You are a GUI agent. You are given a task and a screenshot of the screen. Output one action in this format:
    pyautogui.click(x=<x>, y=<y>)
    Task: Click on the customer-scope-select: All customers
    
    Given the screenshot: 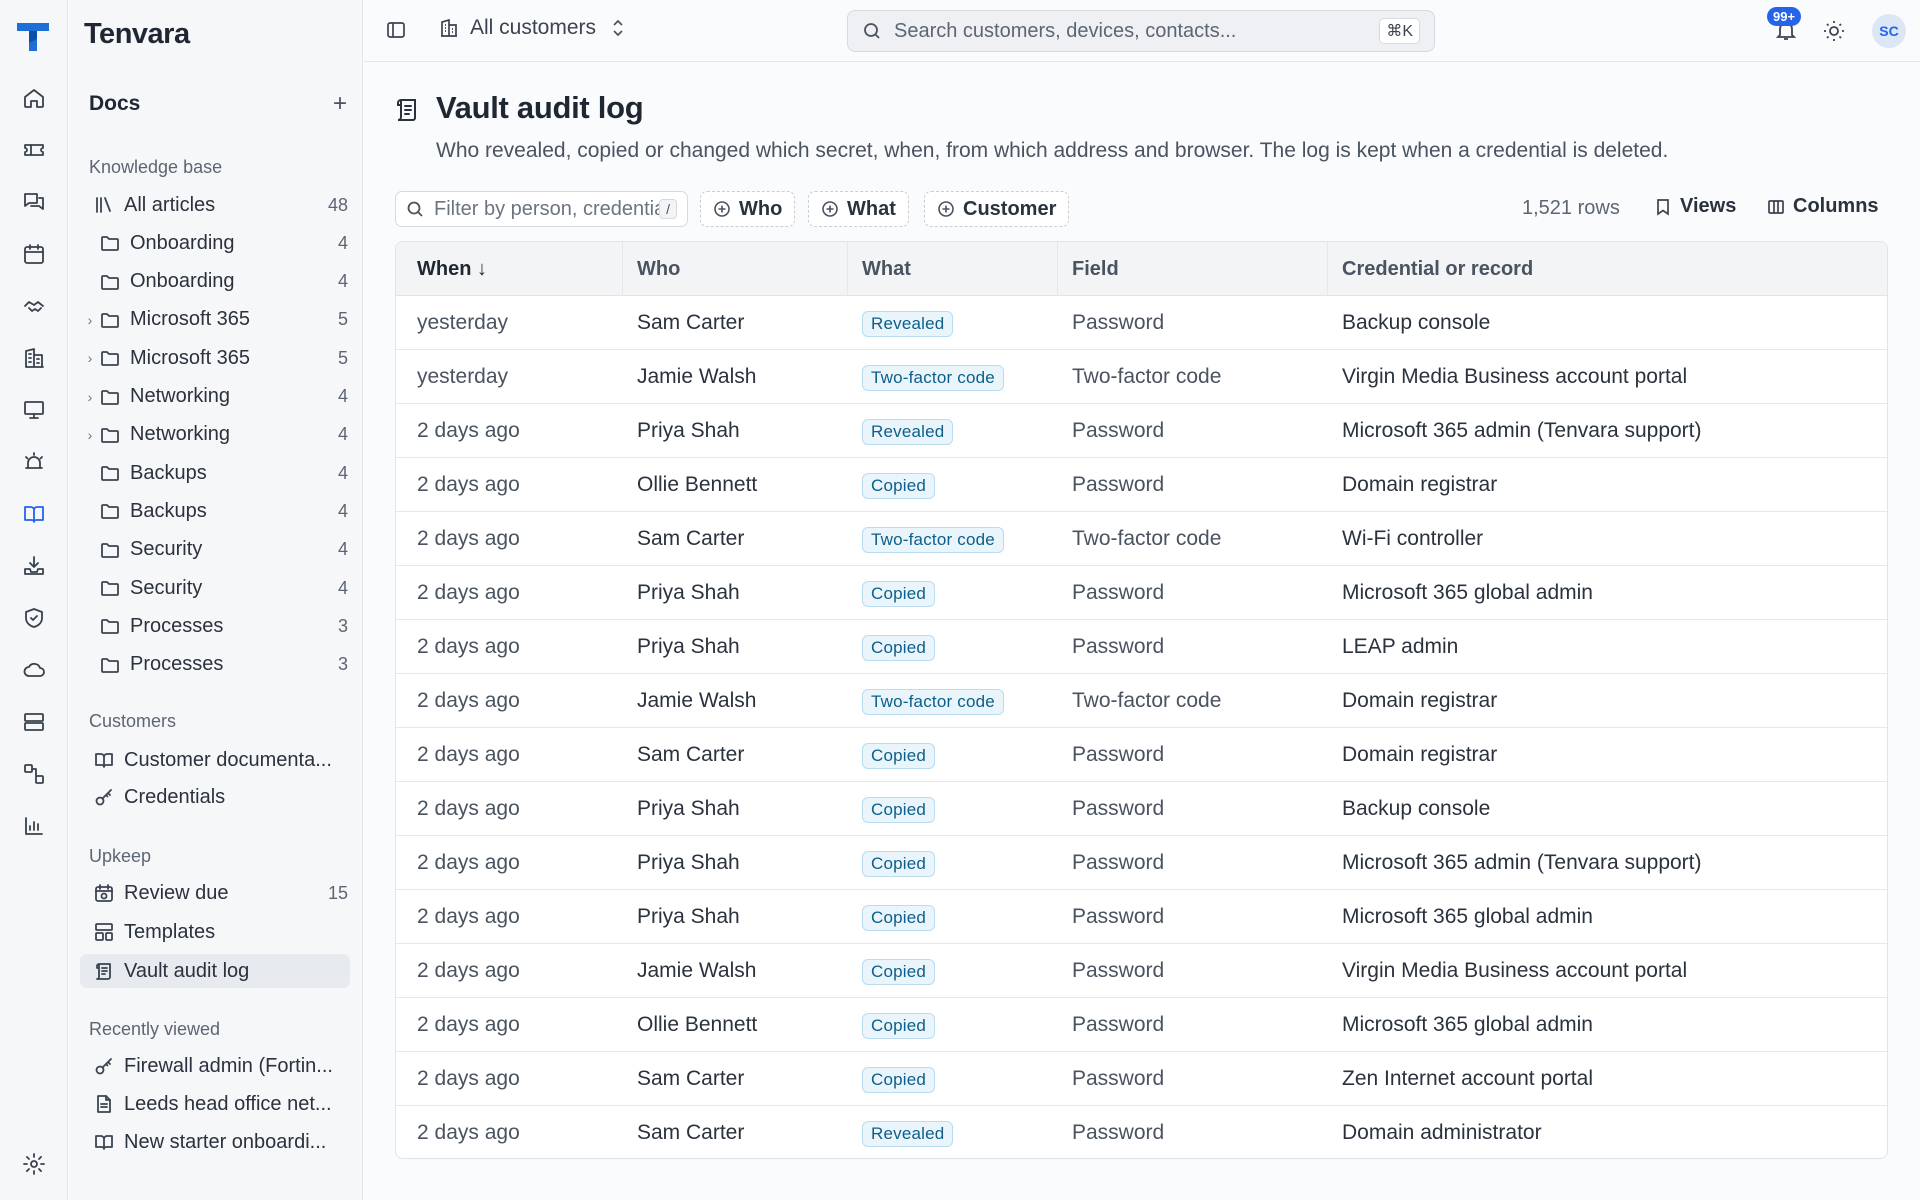 What is the action you would take?
    pyautogui.click(x=532, y=28)
    